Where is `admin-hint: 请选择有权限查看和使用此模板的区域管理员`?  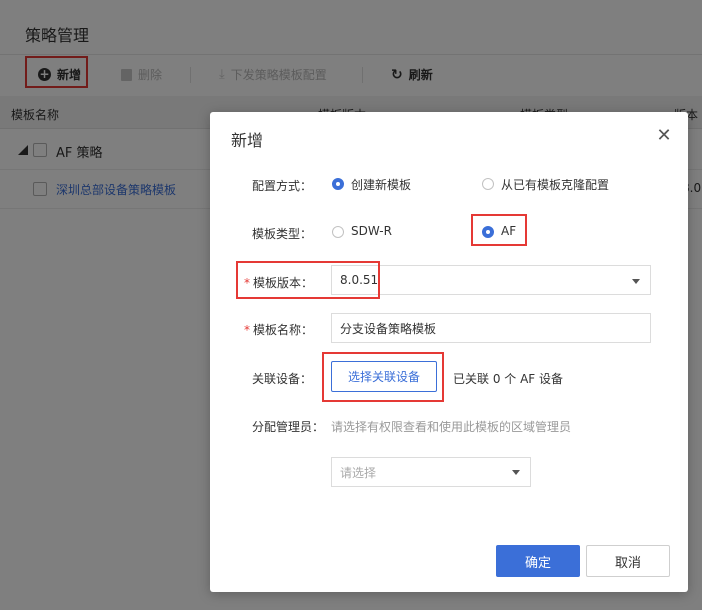
admin-hint: 请选择有权限查看和使用此模板的区域管理员 is located at coordinates (451, 427).